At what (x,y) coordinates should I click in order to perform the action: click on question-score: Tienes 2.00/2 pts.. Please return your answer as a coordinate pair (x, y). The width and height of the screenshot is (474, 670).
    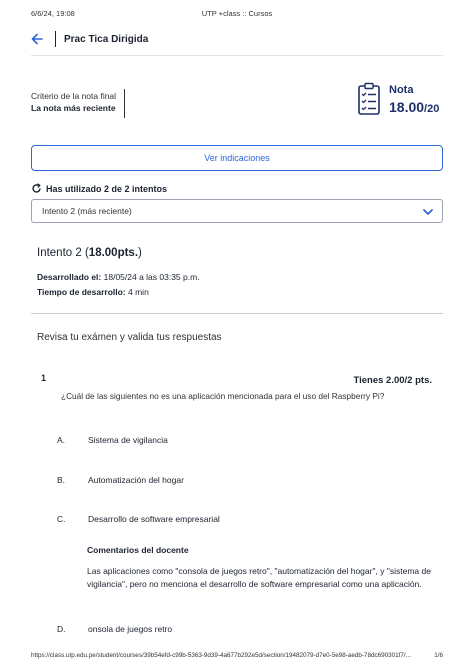
    Looking at the image, I should click on (392, 380).